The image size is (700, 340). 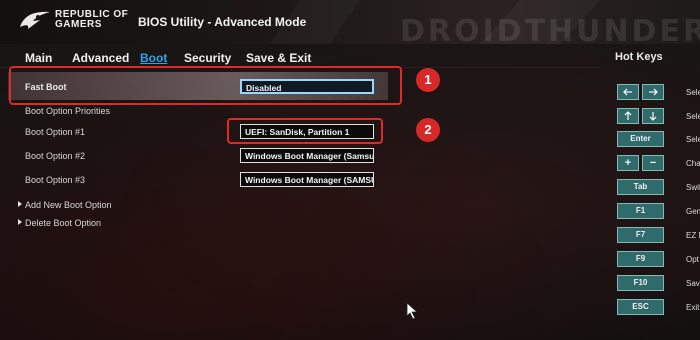 I want to click on hotkey-down, so click(x=653, y=116).